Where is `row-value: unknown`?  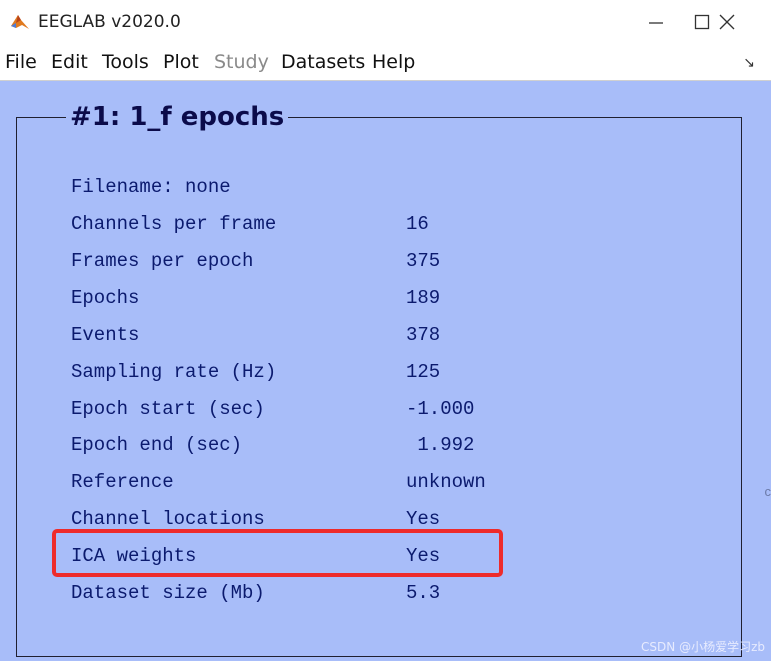
row-value: unknown is located at coordinates (446, 482).